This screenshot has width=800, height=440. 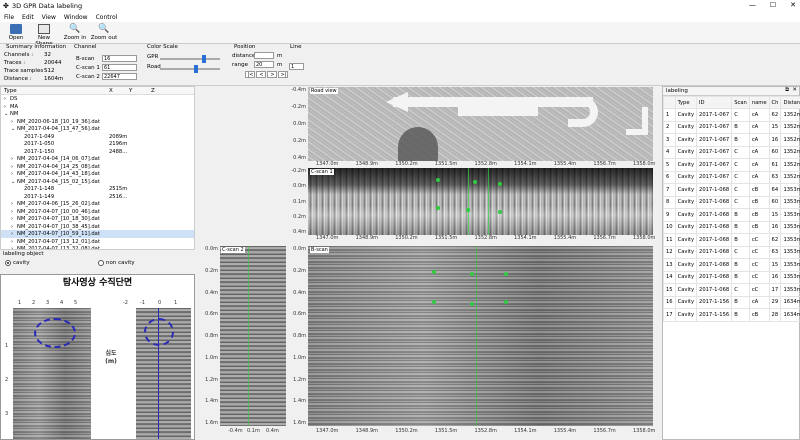 I want to click on tree-row: 2017-1-049 2089m, so click(x=97, y=137).